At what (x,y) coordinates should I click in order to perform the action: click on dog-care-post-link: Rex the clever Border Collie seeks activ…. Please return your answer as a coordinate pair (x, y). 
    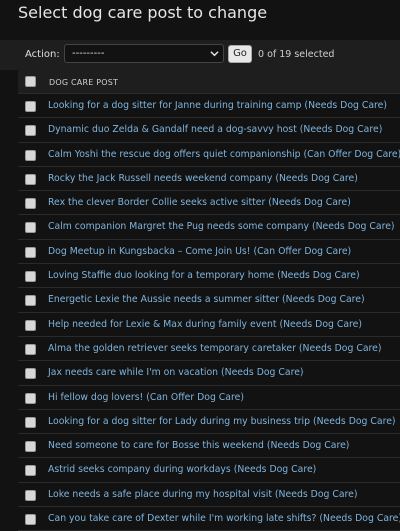
    Looking at the image, I should click on (199, 202).